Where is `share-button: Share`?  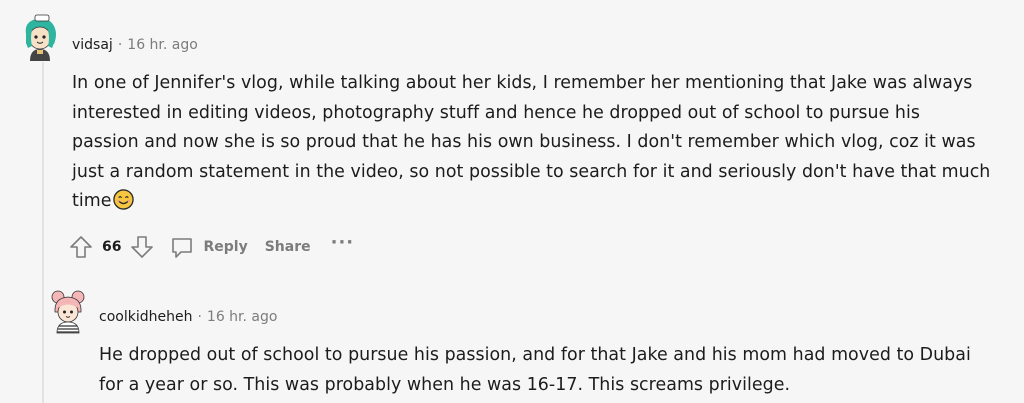 share-button: Share is located at coordinates (288, 247).